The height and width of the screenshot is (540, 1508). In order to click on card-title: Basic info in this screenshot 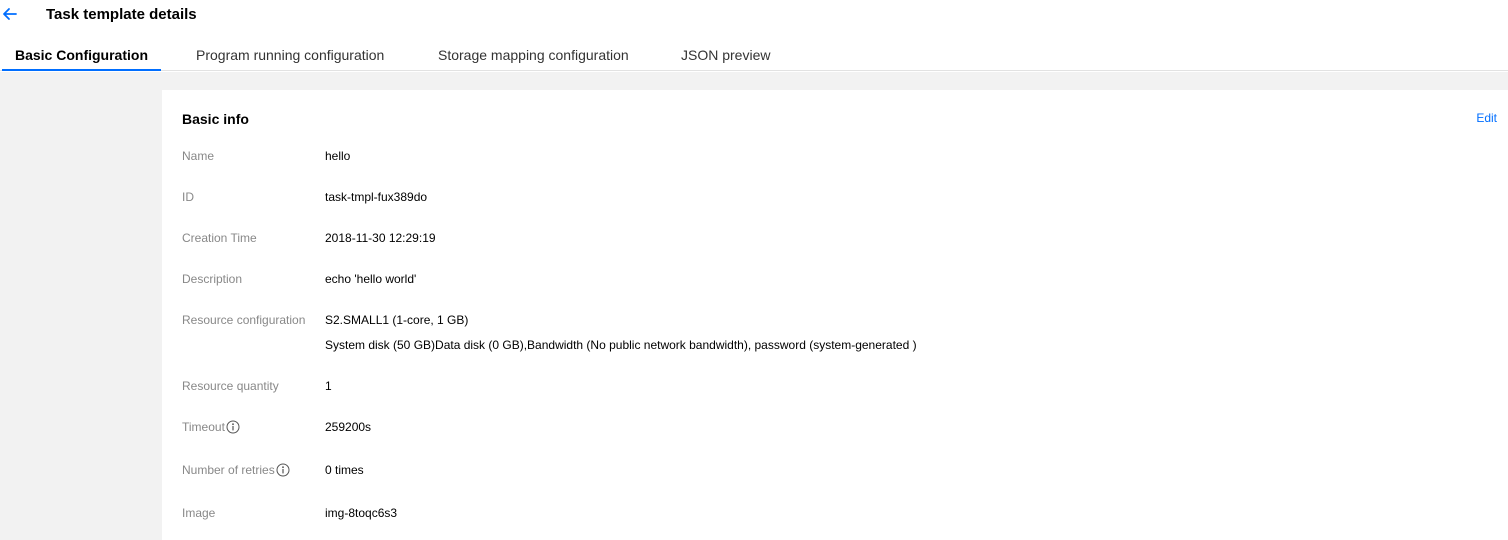, I will do `click(215, 119)`.